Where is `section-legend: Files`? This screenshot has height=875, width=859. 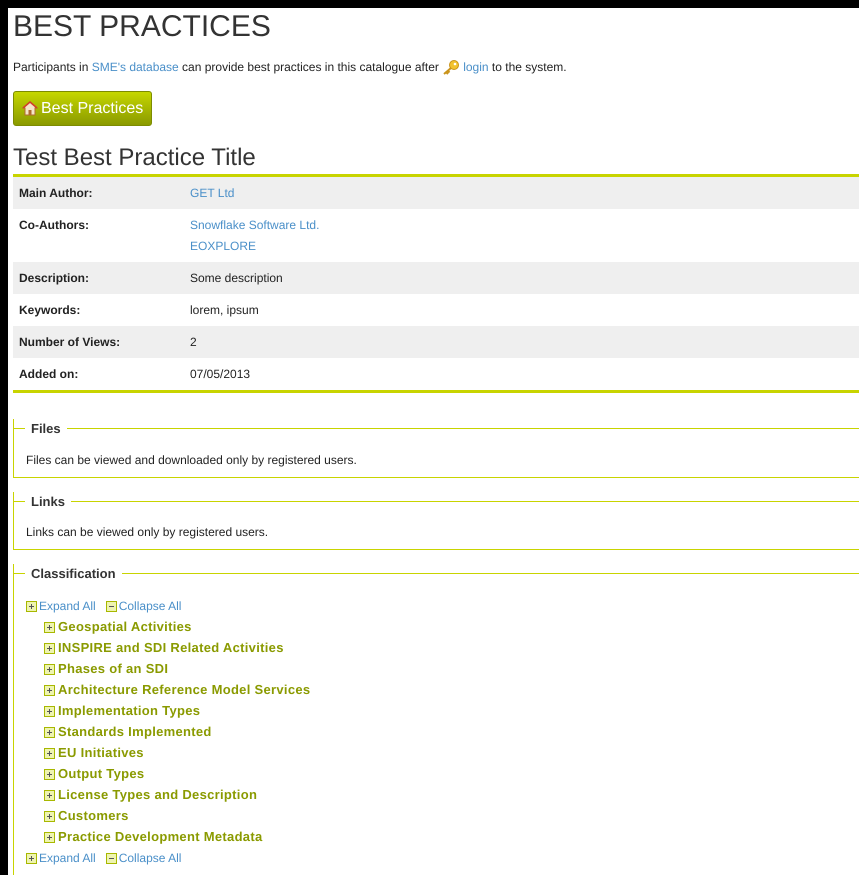
section-legend: Files is located at coordinates (46, 428).